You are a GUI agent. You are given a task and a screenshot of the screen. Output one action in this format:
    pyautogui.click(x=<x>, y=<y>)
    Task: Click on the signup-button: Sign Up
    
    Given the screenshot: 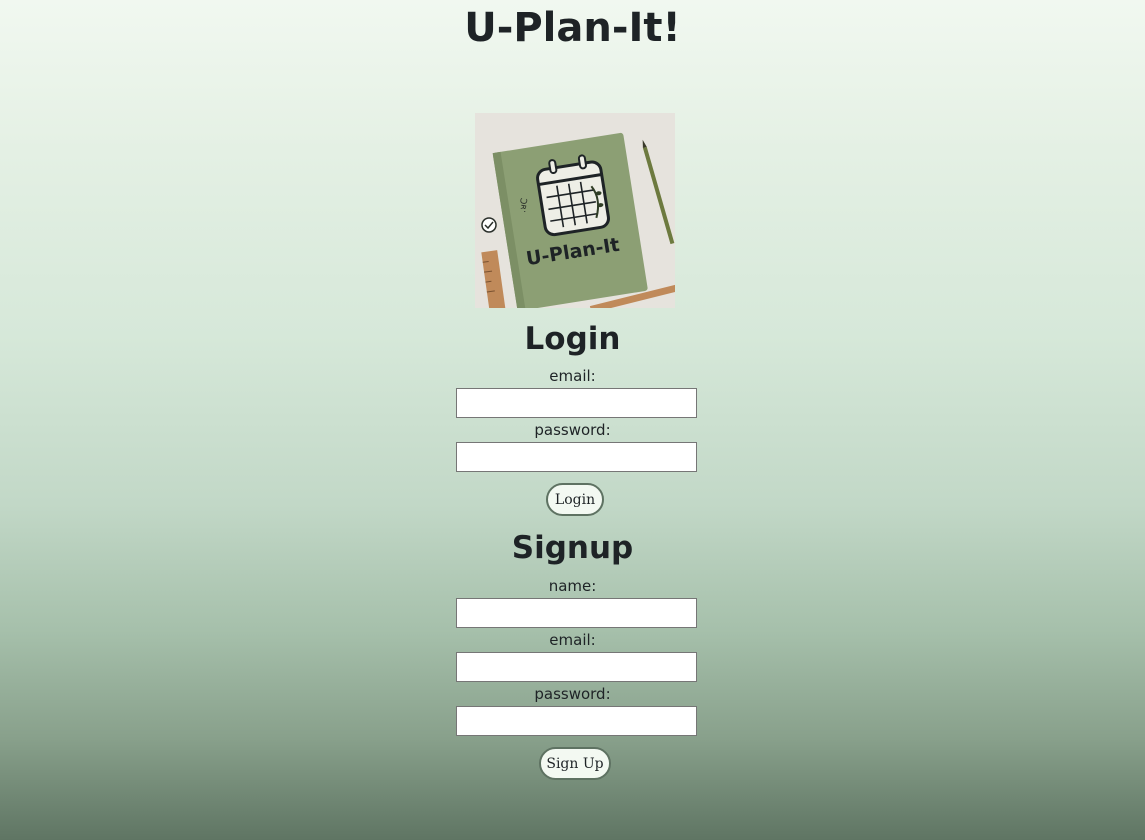 What is the action you would take?
    pyautogui.click(x=575, y=763)
    